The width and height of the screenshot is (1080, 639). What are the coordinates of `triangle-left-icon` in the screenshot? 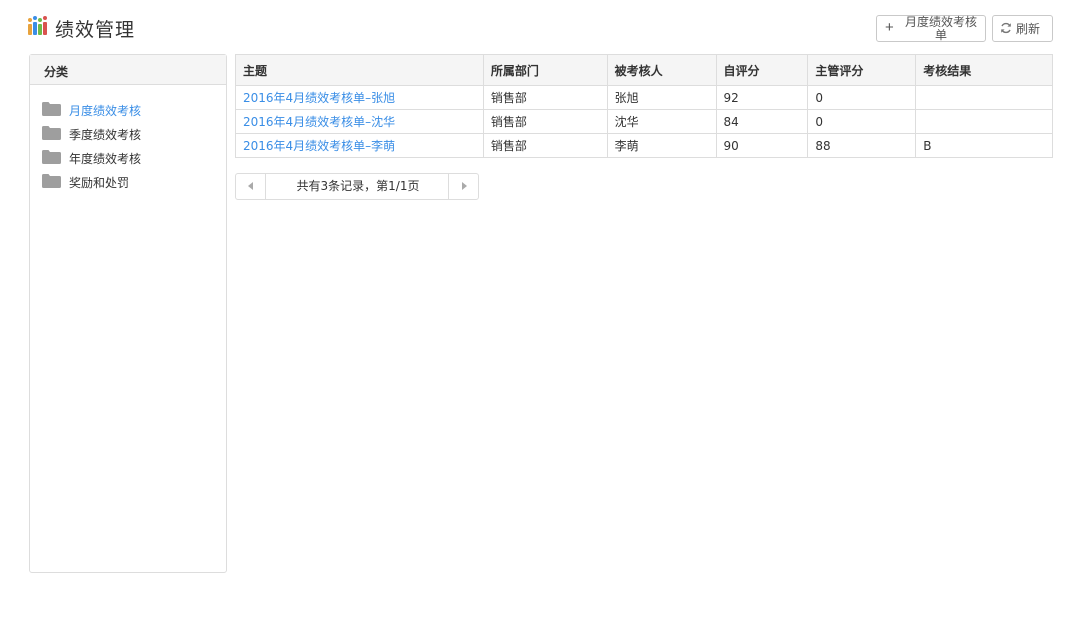 It's located at (250, 186).